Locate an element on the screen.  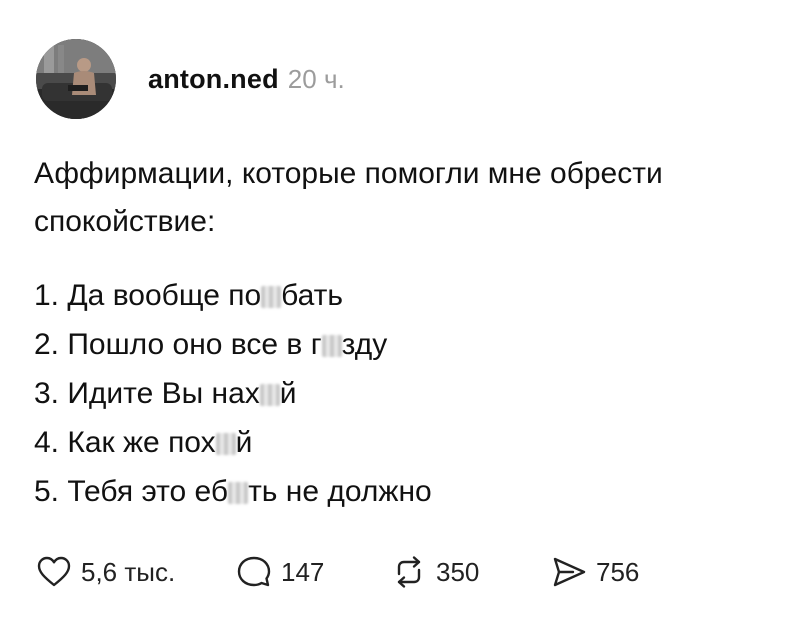
list-item-text: 4. Как же пох is located at coordinates (125, 442).